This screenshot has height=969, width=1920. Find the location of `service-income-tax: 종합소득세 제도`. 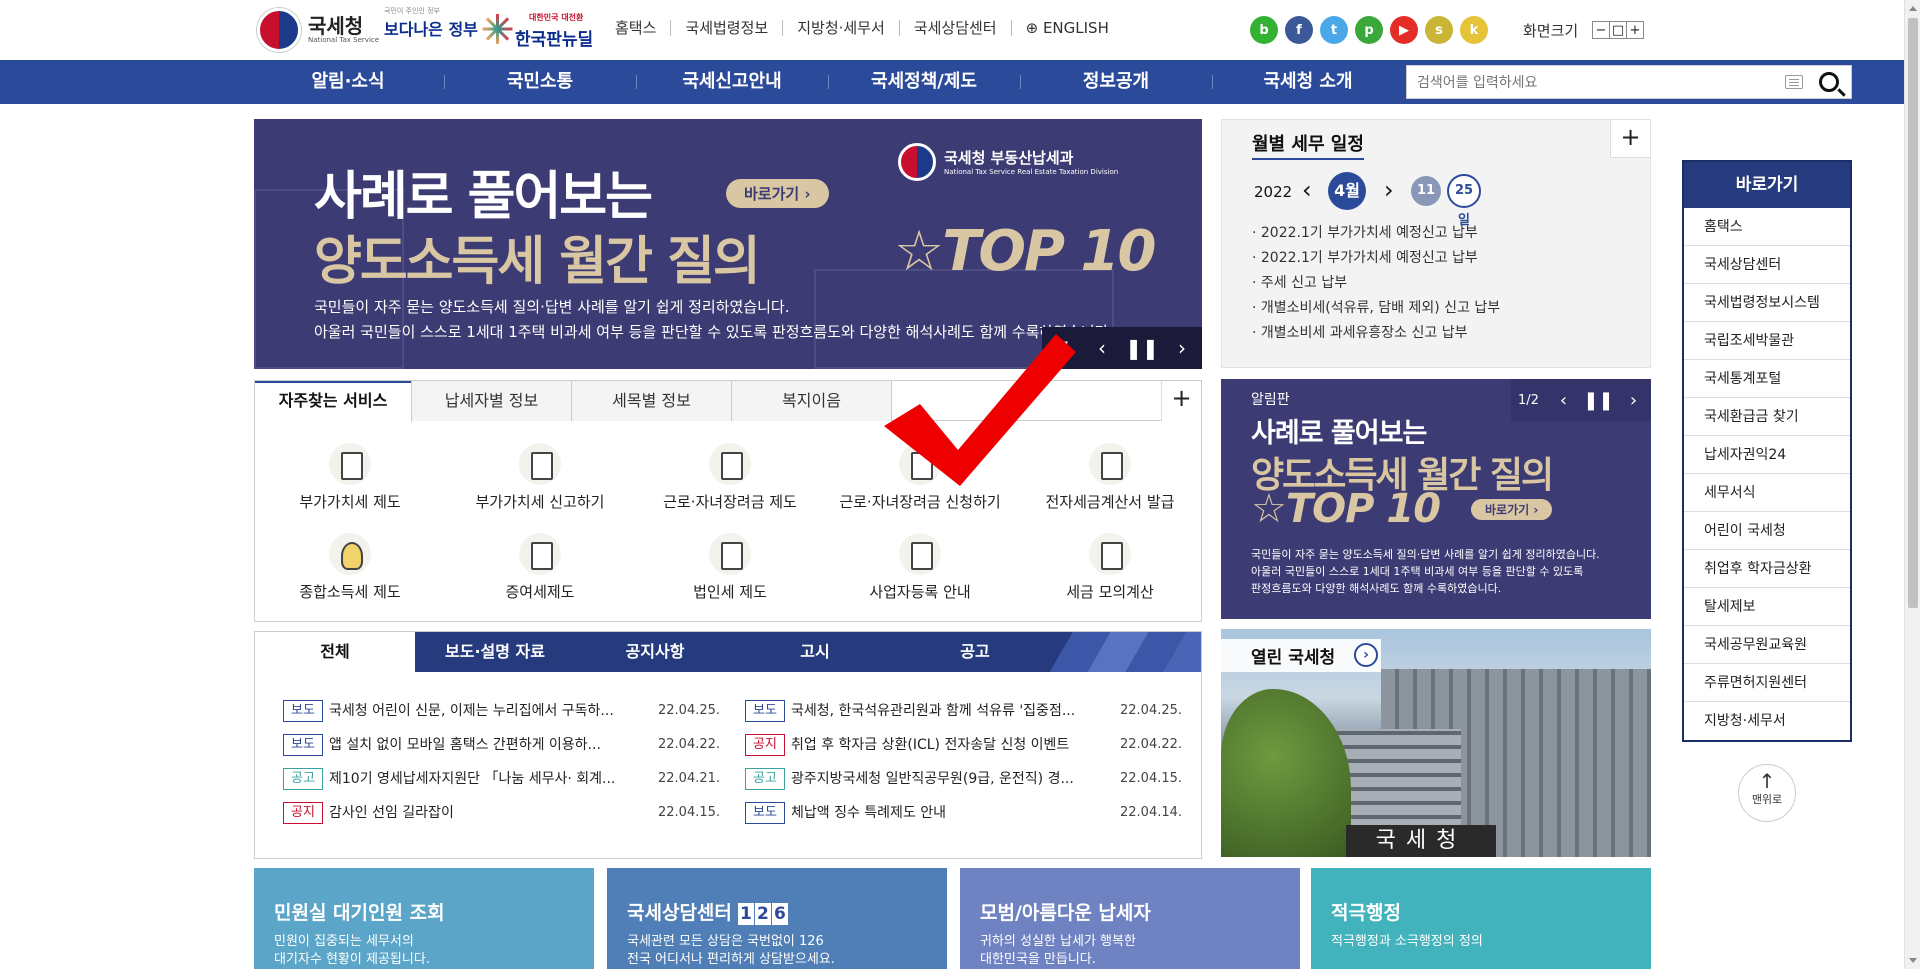

service-income-tax: 종합소득세 제도 is located at coordinates (350, 567).